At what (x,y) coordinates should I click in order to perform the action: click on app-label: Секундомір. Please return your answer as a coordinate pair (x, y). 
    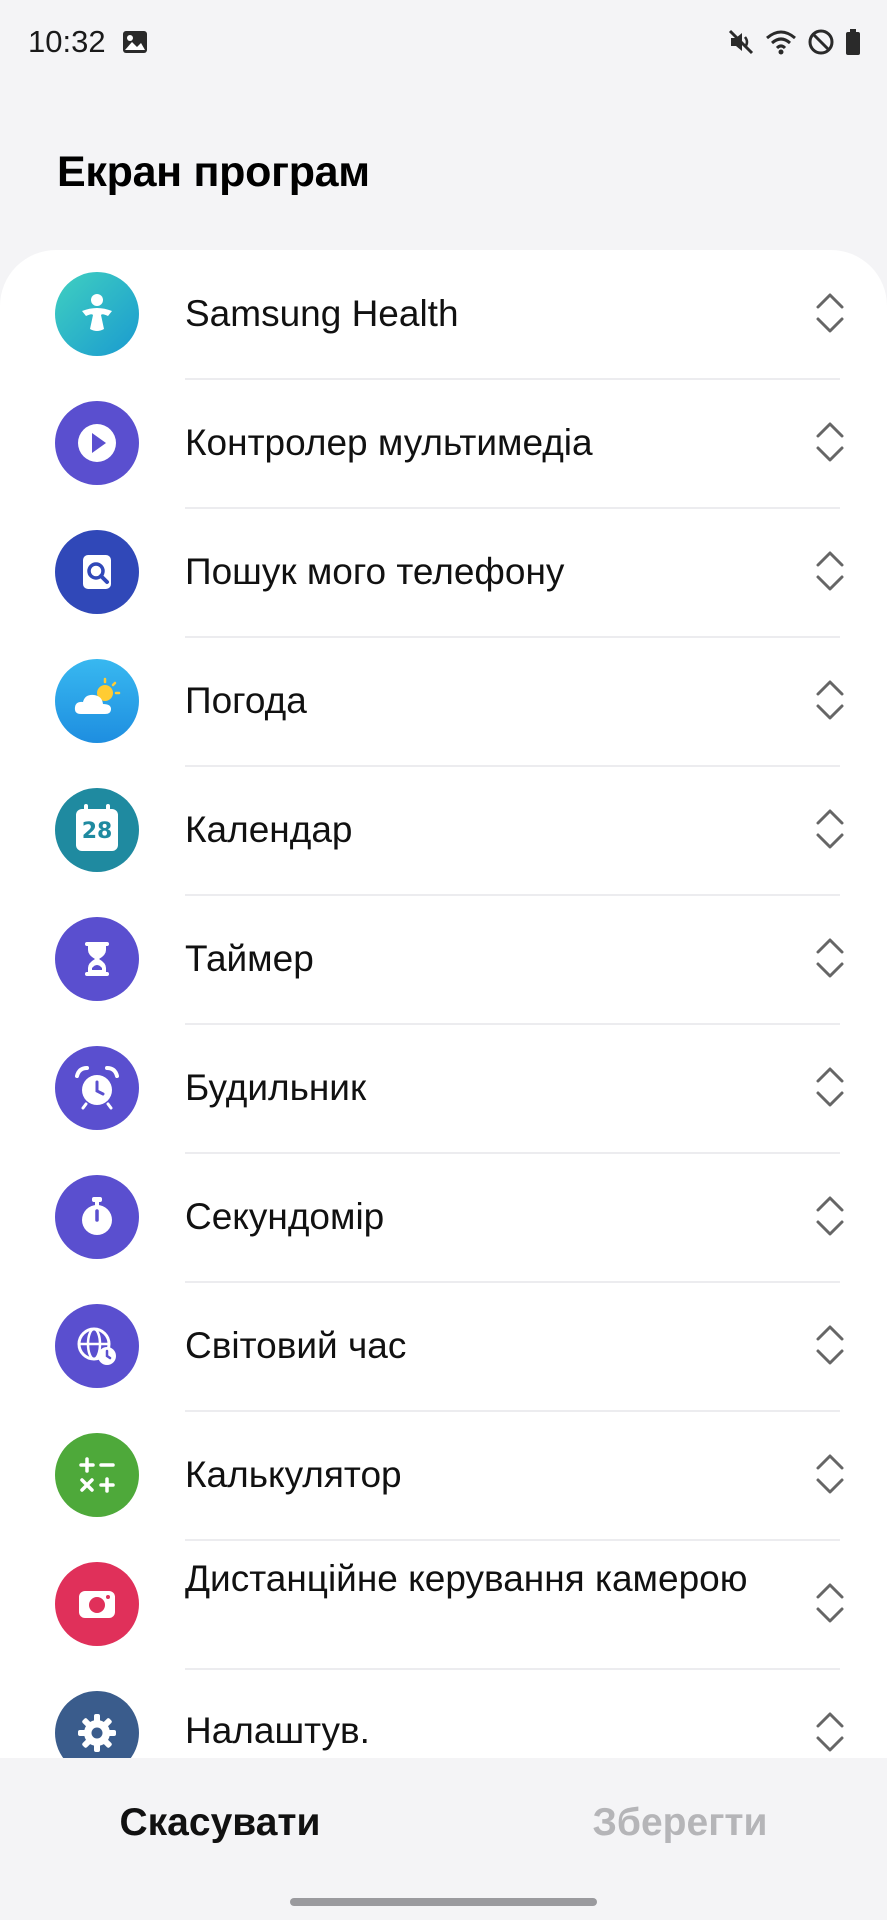
    Looking at the image, I should click on (285, 1216).